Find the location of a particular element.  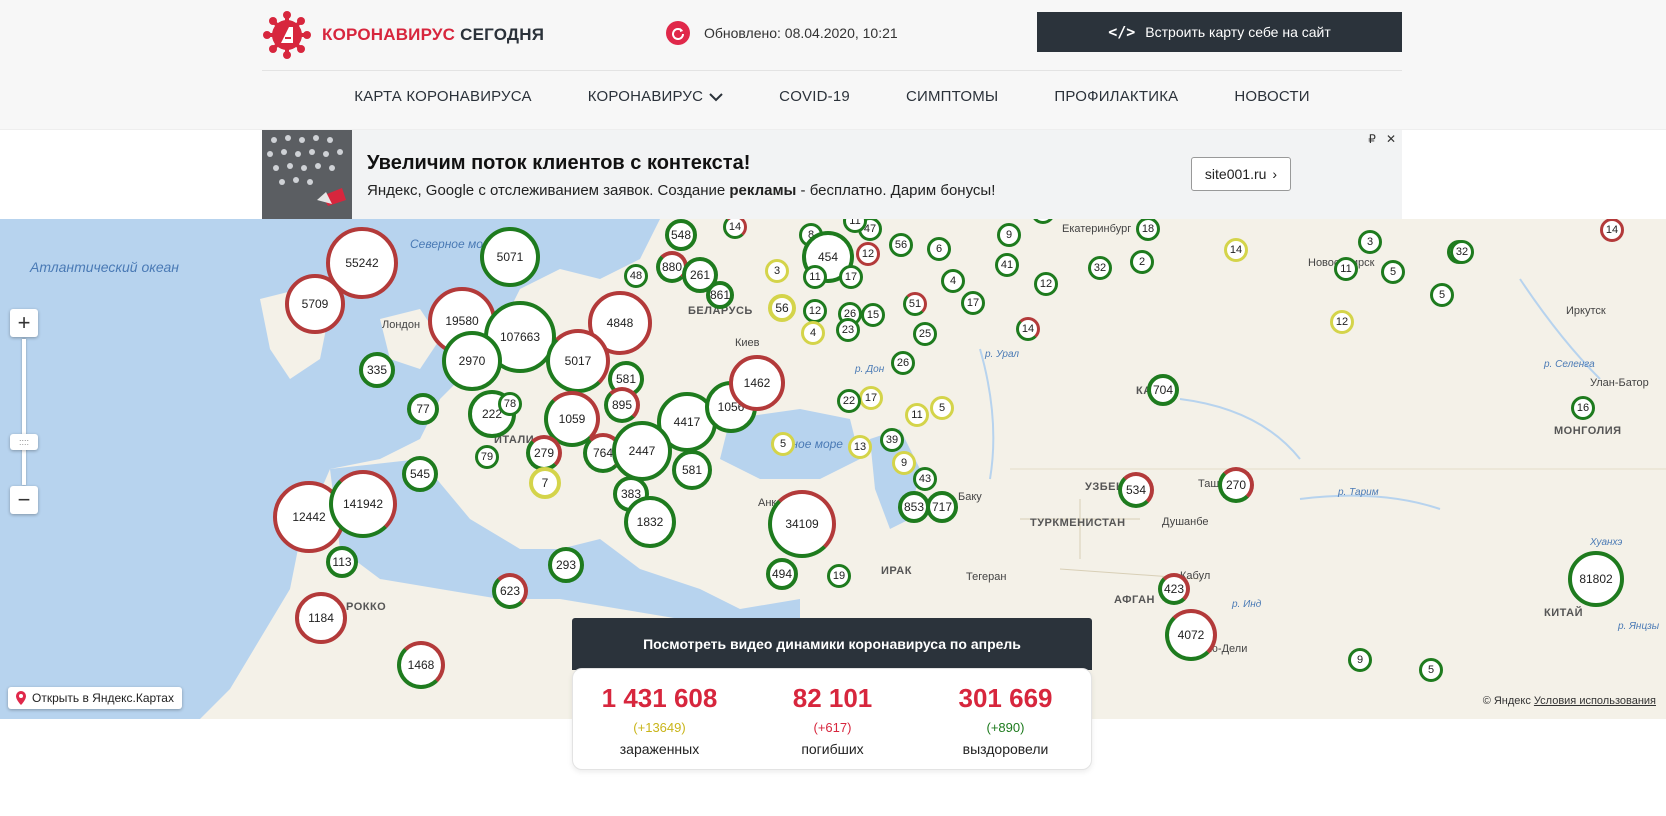

case-marker: 1462 is located at coordinates (757, 383).